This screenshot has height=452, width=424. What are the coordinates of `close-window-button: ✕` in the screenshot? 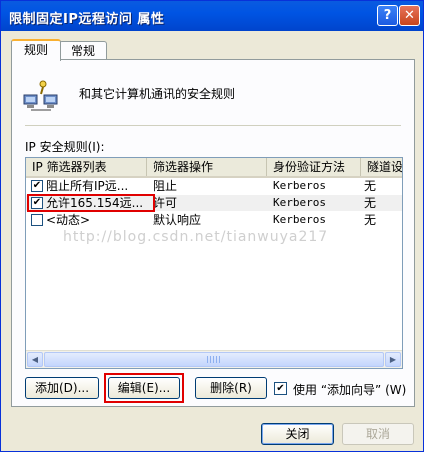 It's located at (409, 15).